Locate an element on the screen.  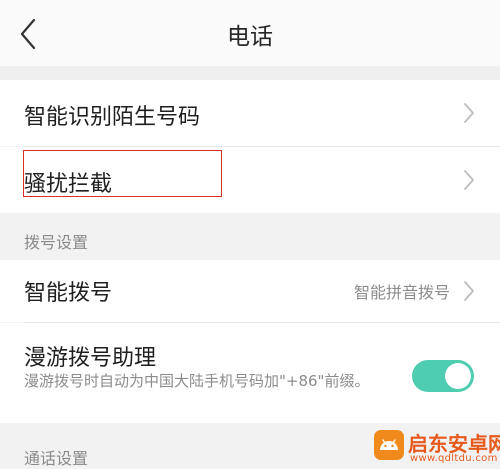
smart-identify-row: 智能识别陌生号码 is located at coordinates (250, 113).